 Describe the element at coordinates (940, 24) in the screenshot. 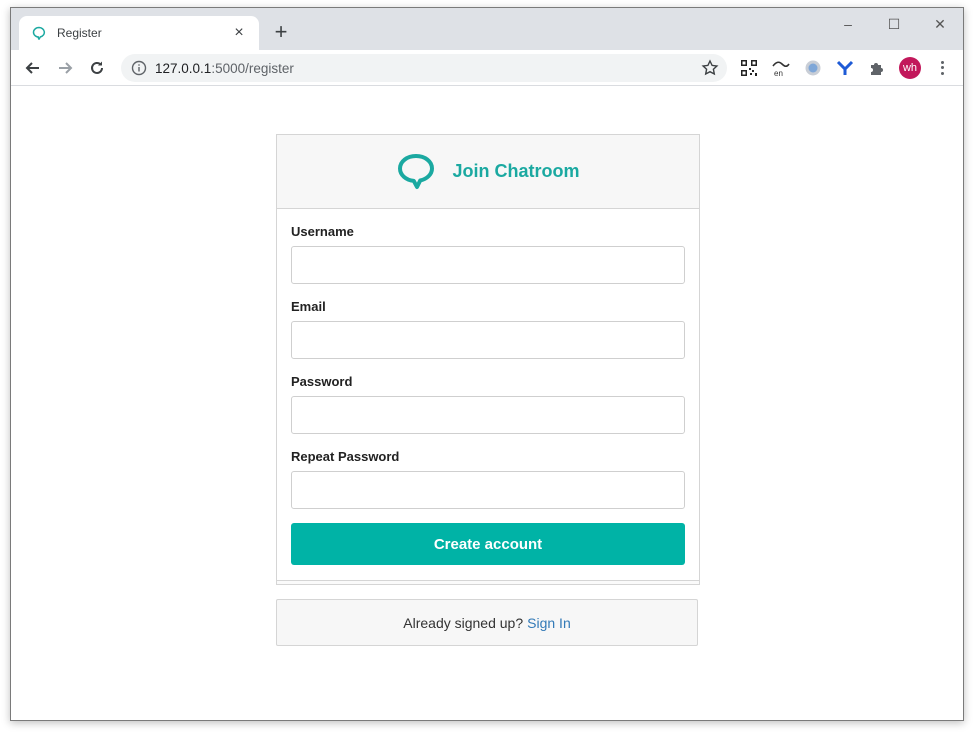

I see `window-close-icon: ✕` at that location.